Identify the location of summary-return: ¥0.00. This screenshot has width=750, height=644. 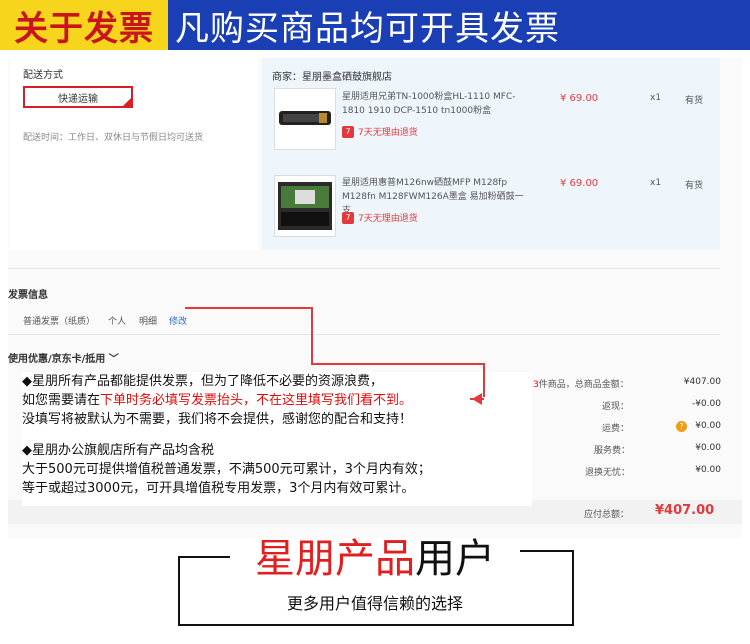
(708, 470).